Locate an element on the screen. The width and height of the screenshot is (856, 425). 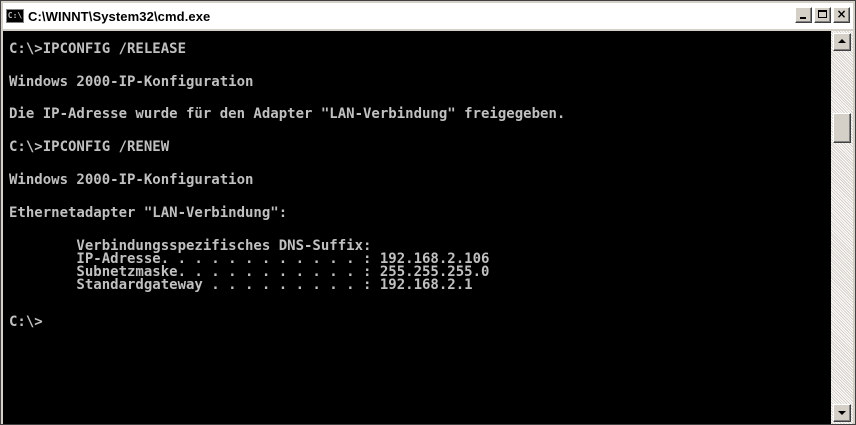
close-icon: × is located at coordinates (841, 14).